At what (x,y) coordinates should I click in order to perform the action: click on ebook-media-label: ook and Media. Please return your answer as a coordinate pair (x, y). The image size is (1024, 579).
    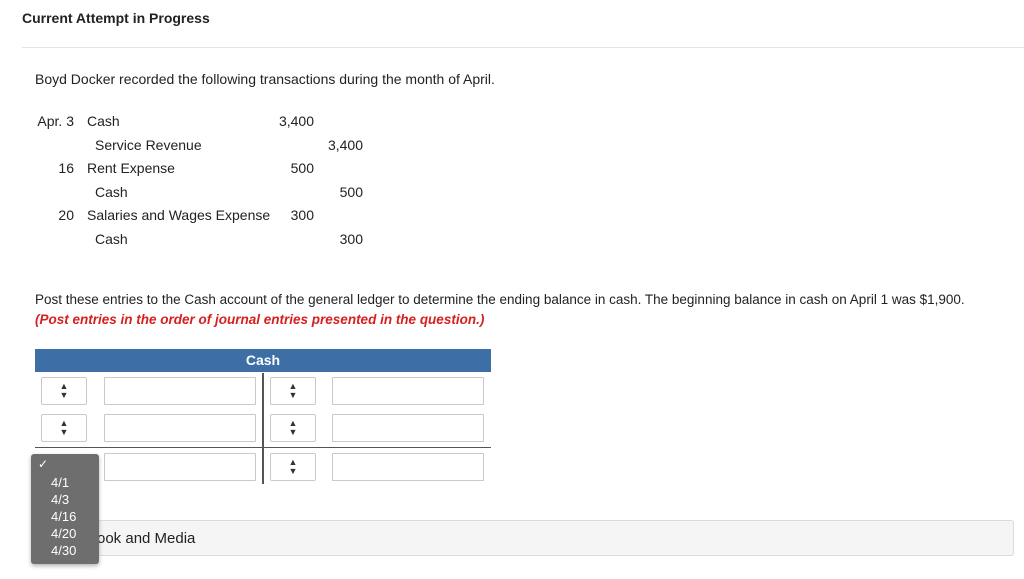
    Looking at the image, I should click on (146, 538).